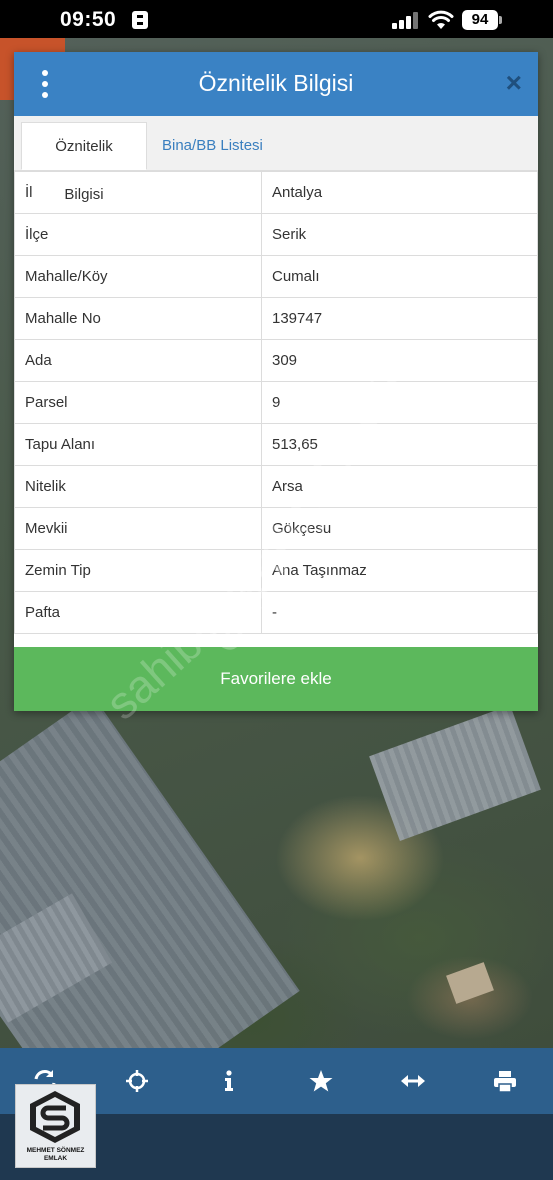 The height and width of the screenshot is (1180, 553). I want to click on dialog-header: Öznitelik Bilgisi ×, so click(276, 84).